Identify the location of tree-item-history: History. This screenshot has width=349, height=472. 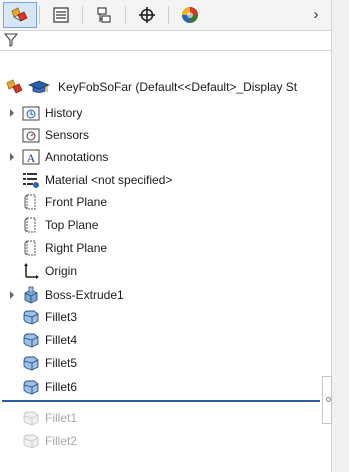
(165, 113).